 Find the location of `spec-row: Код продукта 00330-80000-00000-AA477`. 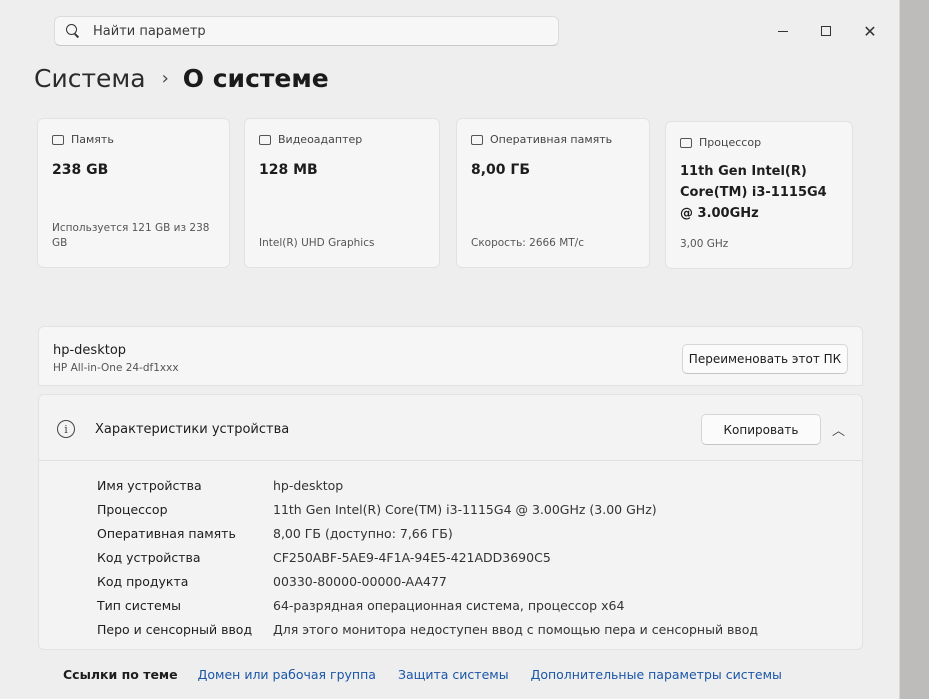

spec-row: Код продукта 00330-80000-00000-AA477 is located at coordinates (427, 581).